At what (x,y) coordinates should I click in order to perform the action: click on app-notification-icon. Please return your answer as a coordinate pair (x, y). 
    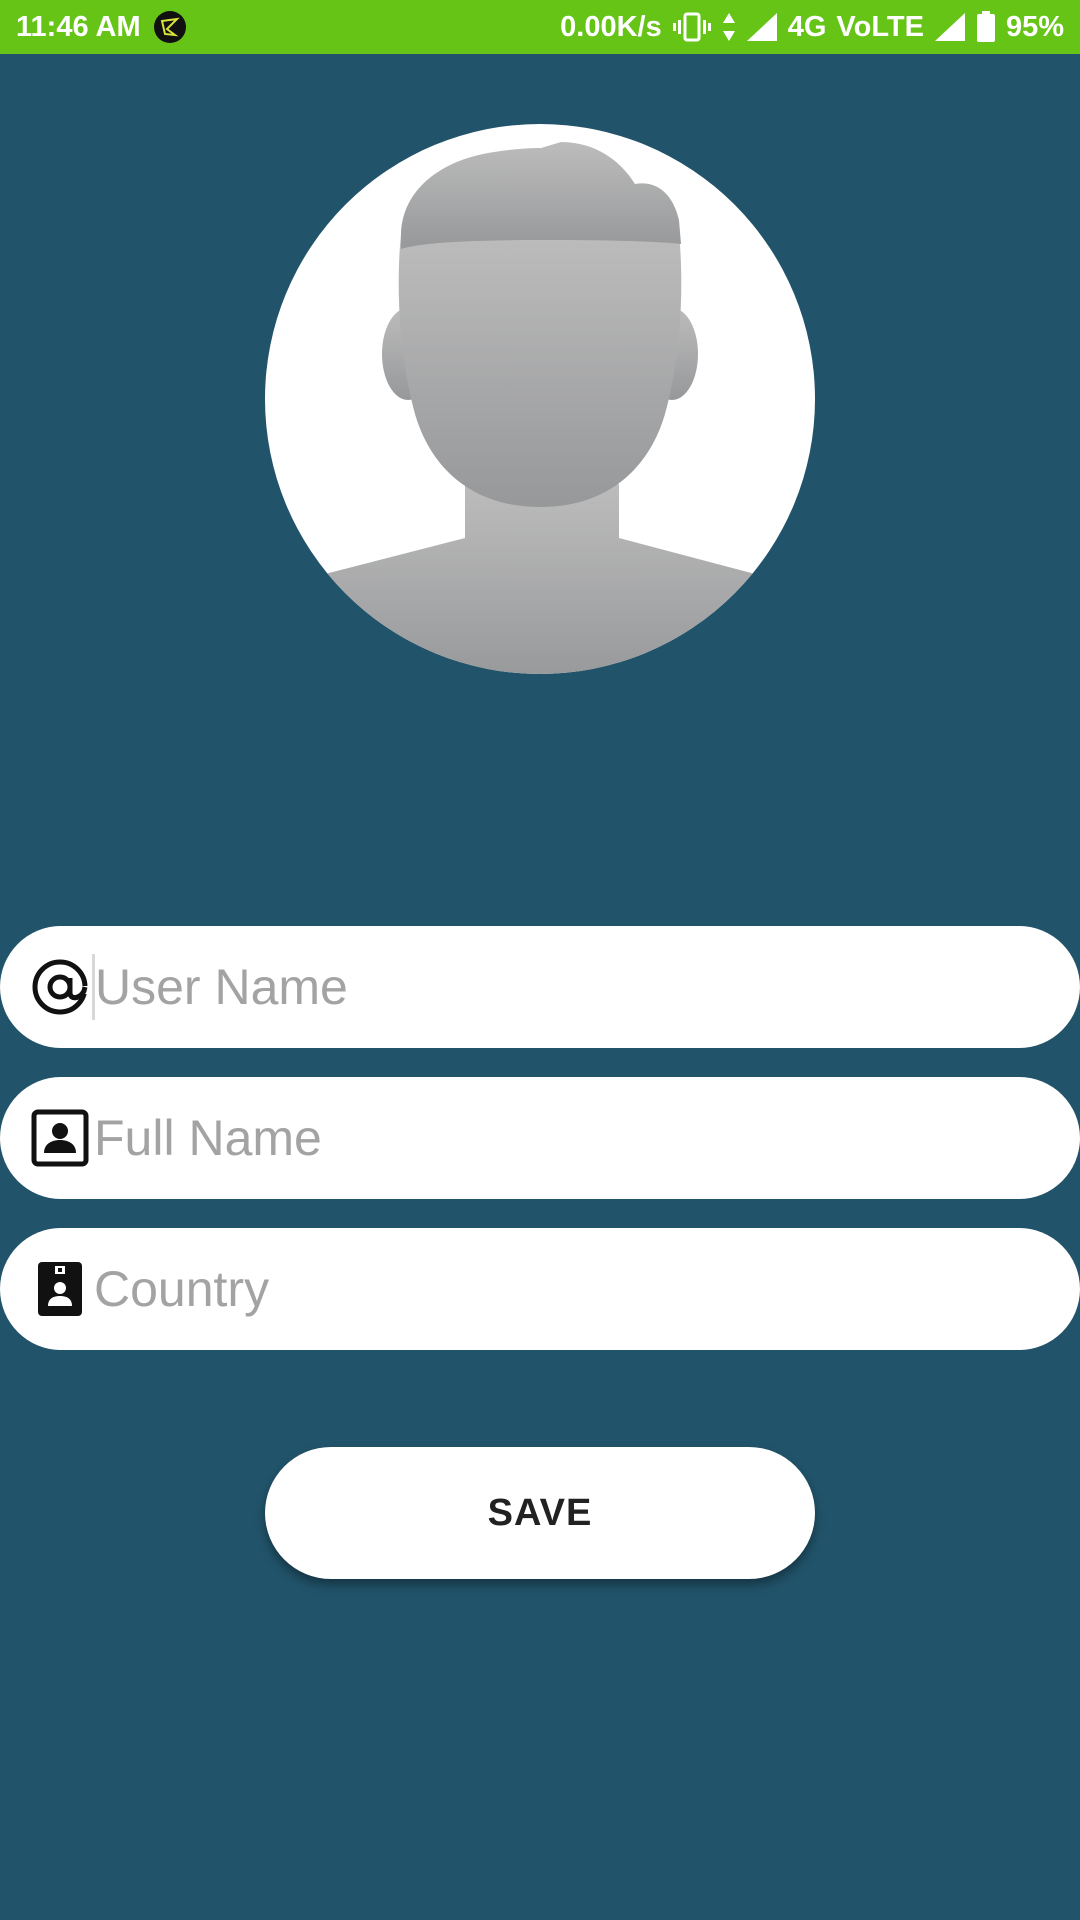
    Looking at the image, I should click on (170, 27).